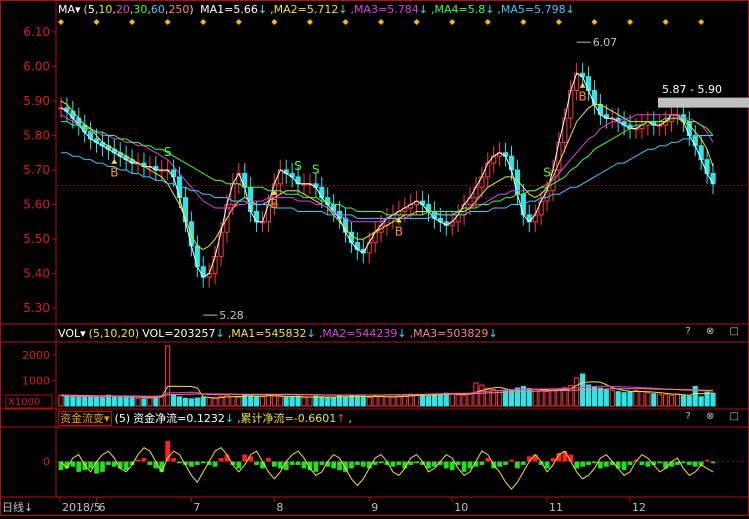  Describe the element at coordinates (298, 166) in the screenshot. I see `sell-signal: S` at that location.